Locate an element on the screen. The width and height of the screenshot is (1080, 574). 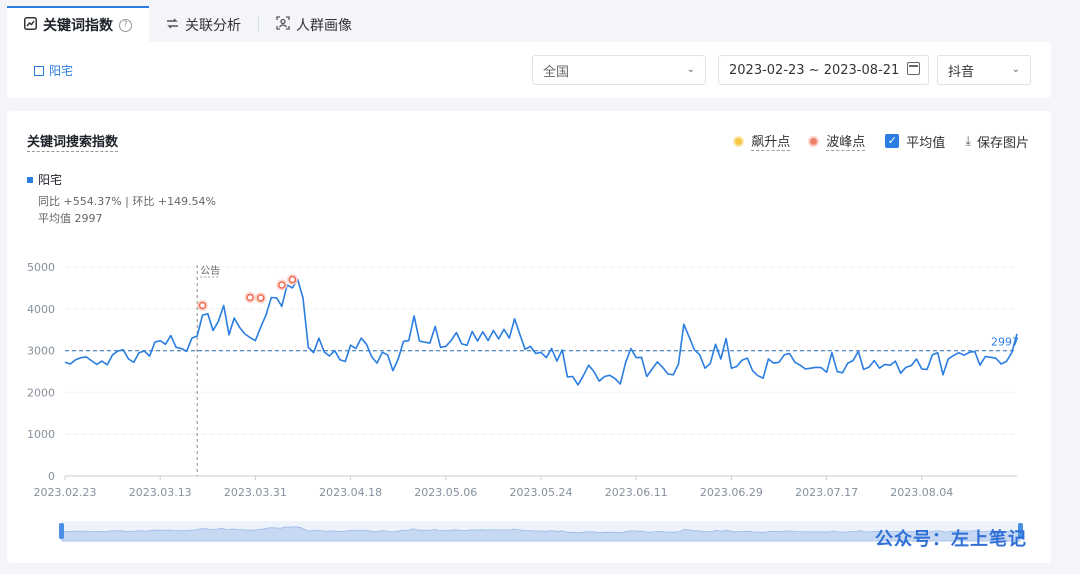
x-tick-label: 2023.03.31 is located at coordinates (255, 492).